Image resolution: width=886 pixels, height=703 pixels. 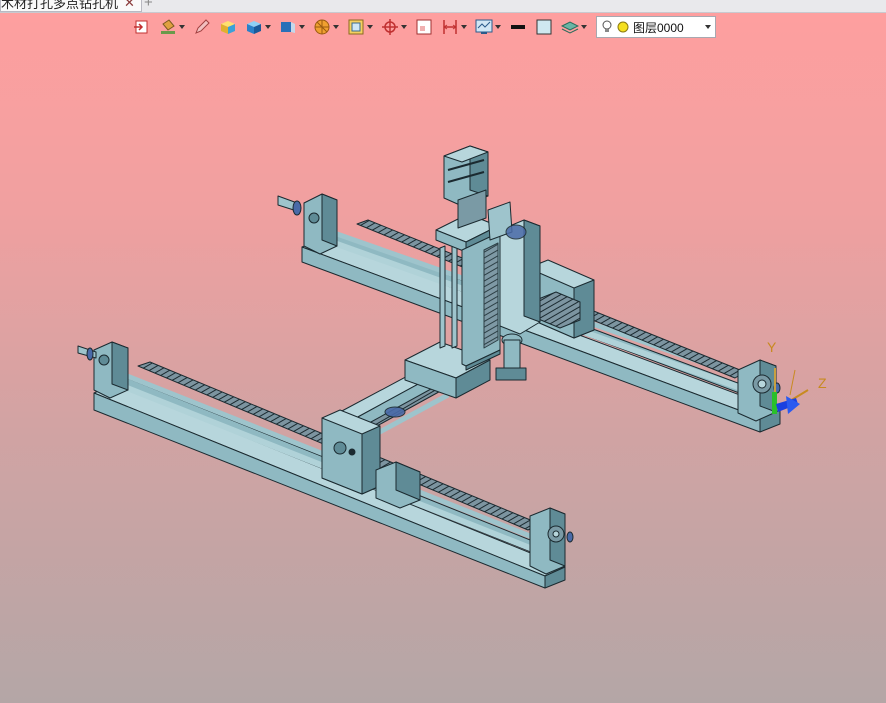 I want to click on section-frame-button, so click(x=360, y=27).